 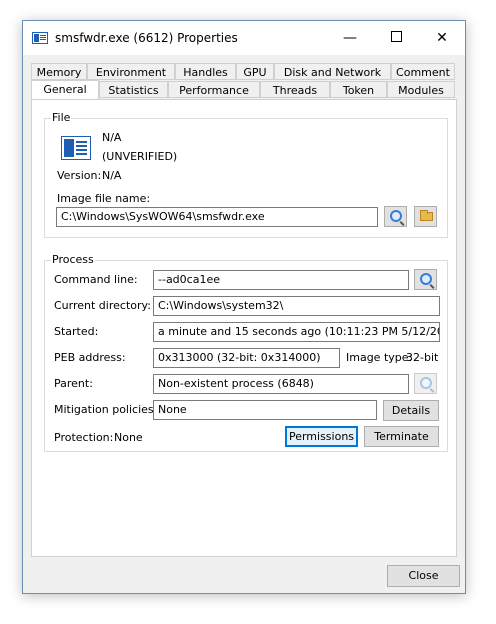 What do you see at coordinates (423, 71) in the screenshot?
I see `tab-comment: Comment` at bounding box center [423, 71].